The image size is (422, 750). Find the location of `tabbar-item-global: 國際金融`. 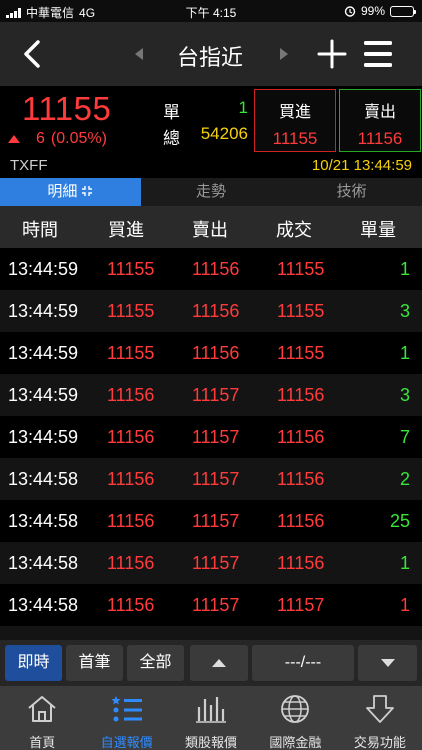

tabbar-item-global: 國際金融 is located at coordinates (295, 718).